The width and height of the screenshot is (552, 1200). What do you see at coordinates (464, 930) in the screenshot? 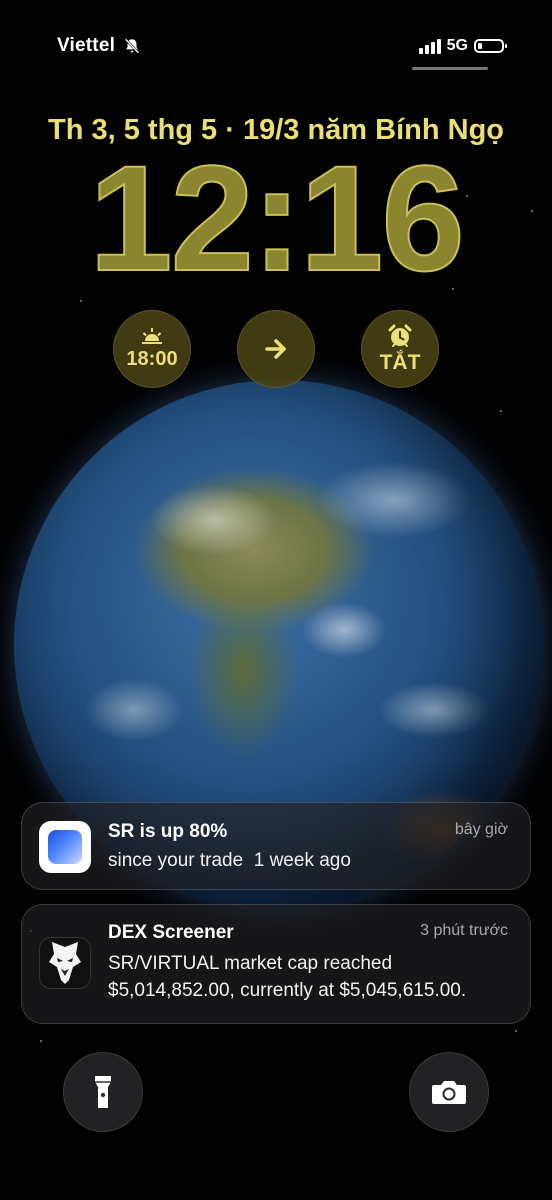
I see `notification-time: 3 phút trước` at bounding box center [464, 930].